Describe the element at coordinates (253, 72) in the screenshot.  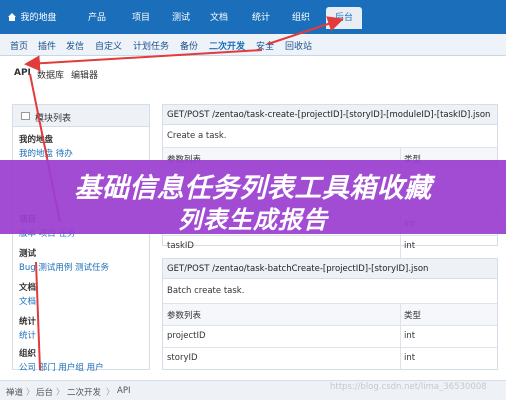
I see `dev-tabs: API 数据库 编辑器` at that location.